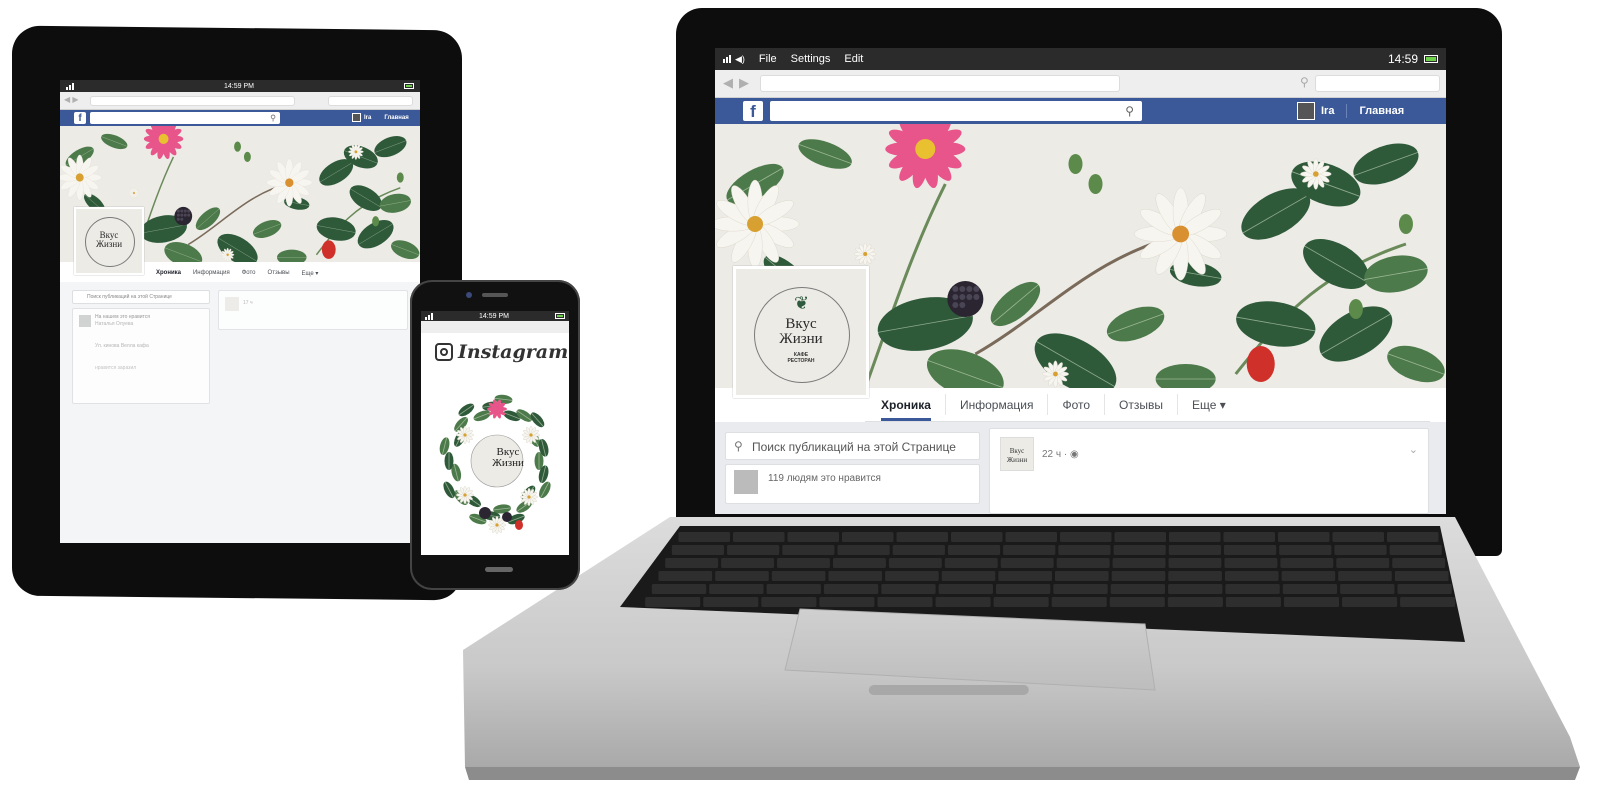 This screenshot has height=790, width=1615. I want to click on page-search-card: ⚲ Поиск публикаций на этой Странице, so click(852, 446).